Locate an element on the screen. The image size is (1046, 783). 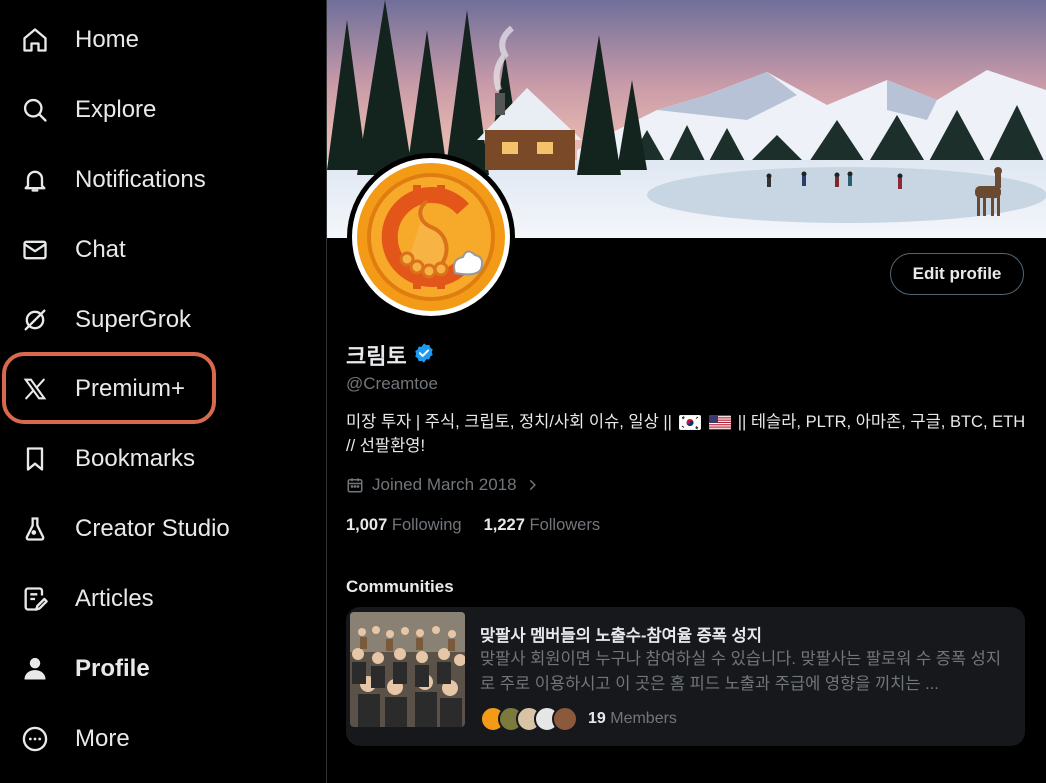
members-label: Members is located at coordinates (643, 718).